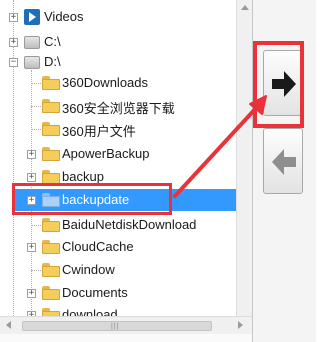 The image size is (320, 342). What do you see at coordinates (92, 199) in the screenshot?
I see `selection-highlight-box` at bounding box center [92, 199].